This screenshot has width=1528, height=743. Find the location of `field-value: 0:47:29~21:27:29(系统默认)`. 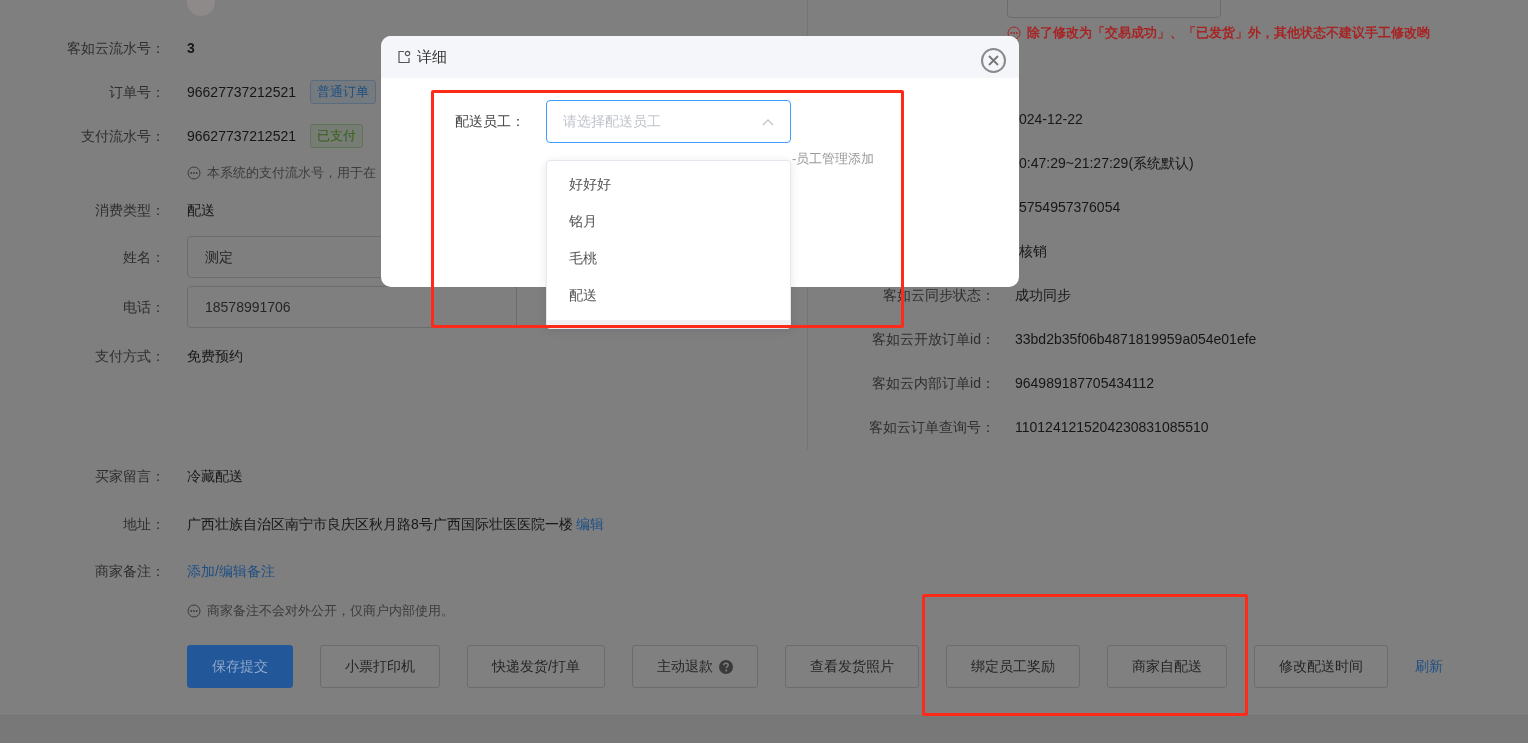

field-value: 0:47:29~21:27:29(系统默认) is located at coordinates (1106, 163).